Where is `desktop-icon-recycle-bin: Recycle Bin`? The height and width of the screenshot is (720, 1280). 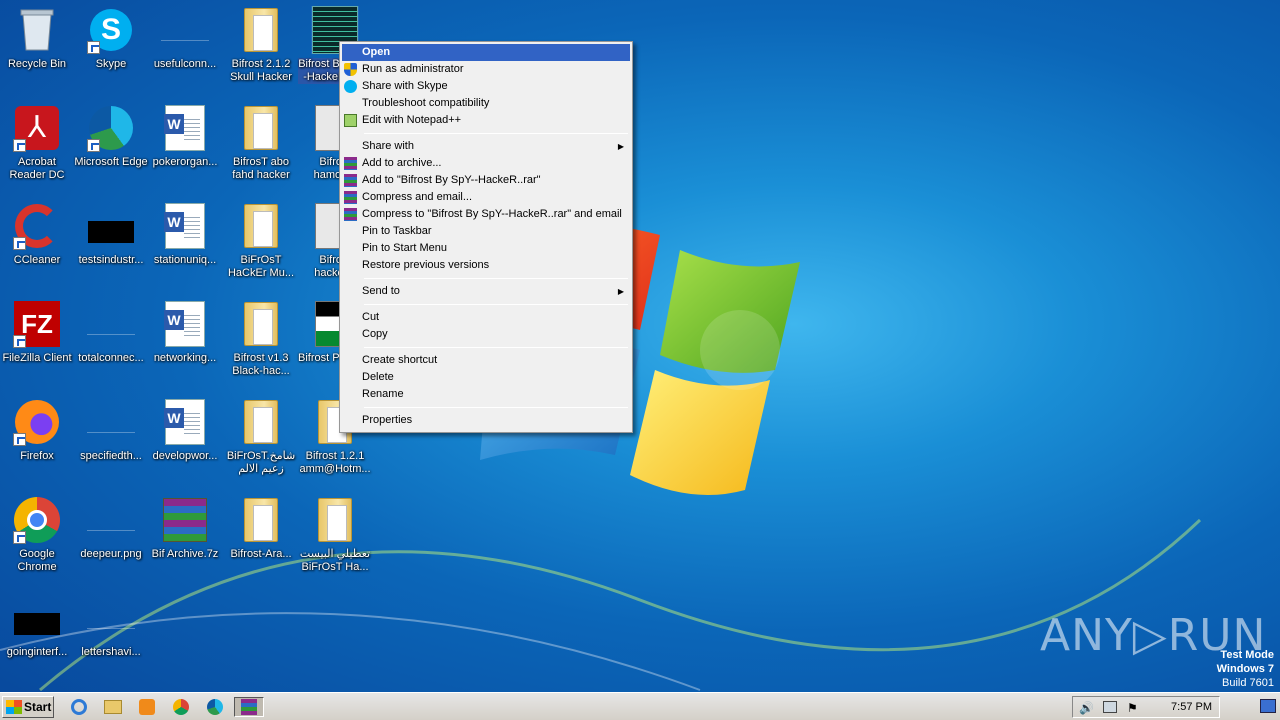
desktop-icon-recycle-bin: Recycle Bin is located at coordinates (37, 52).